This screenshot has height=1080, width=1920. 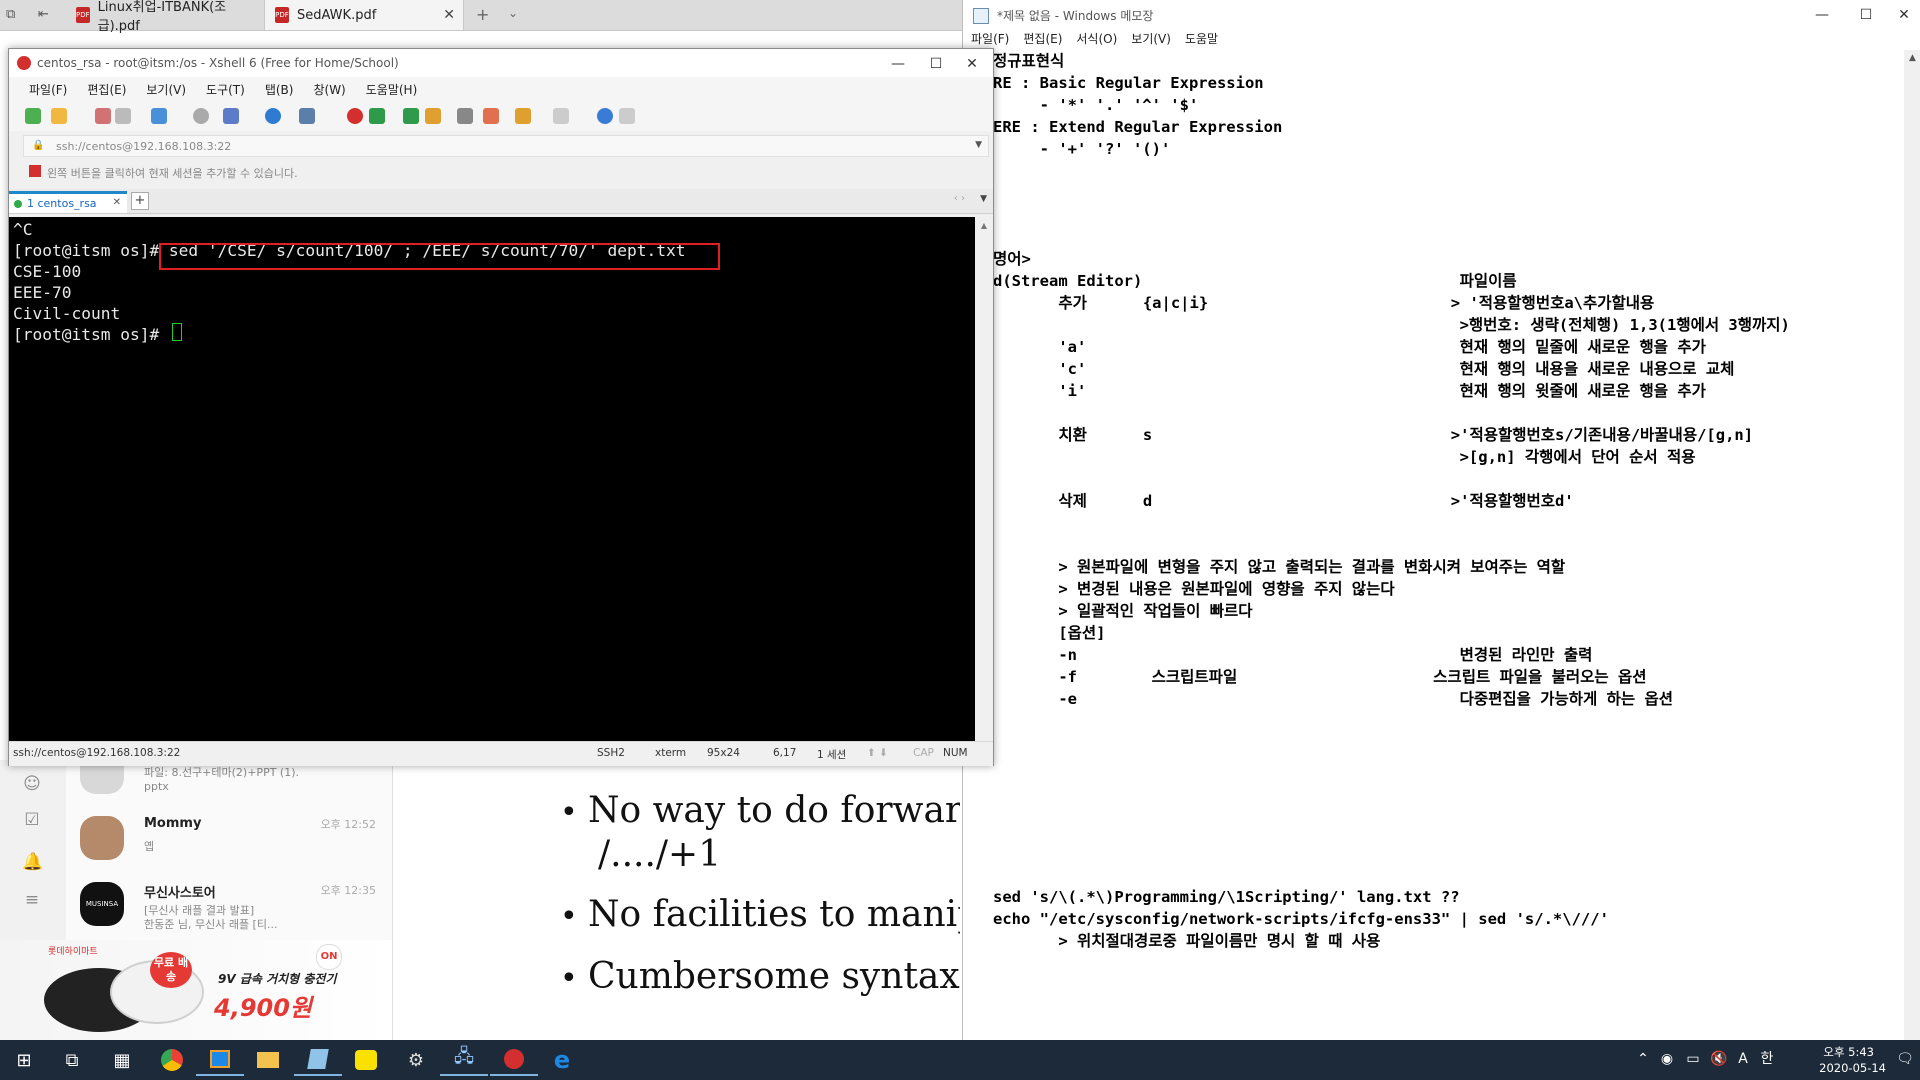 I want to click on arrow-up-down-icon: ⬆ ⬇, so click(x=877, y=753).